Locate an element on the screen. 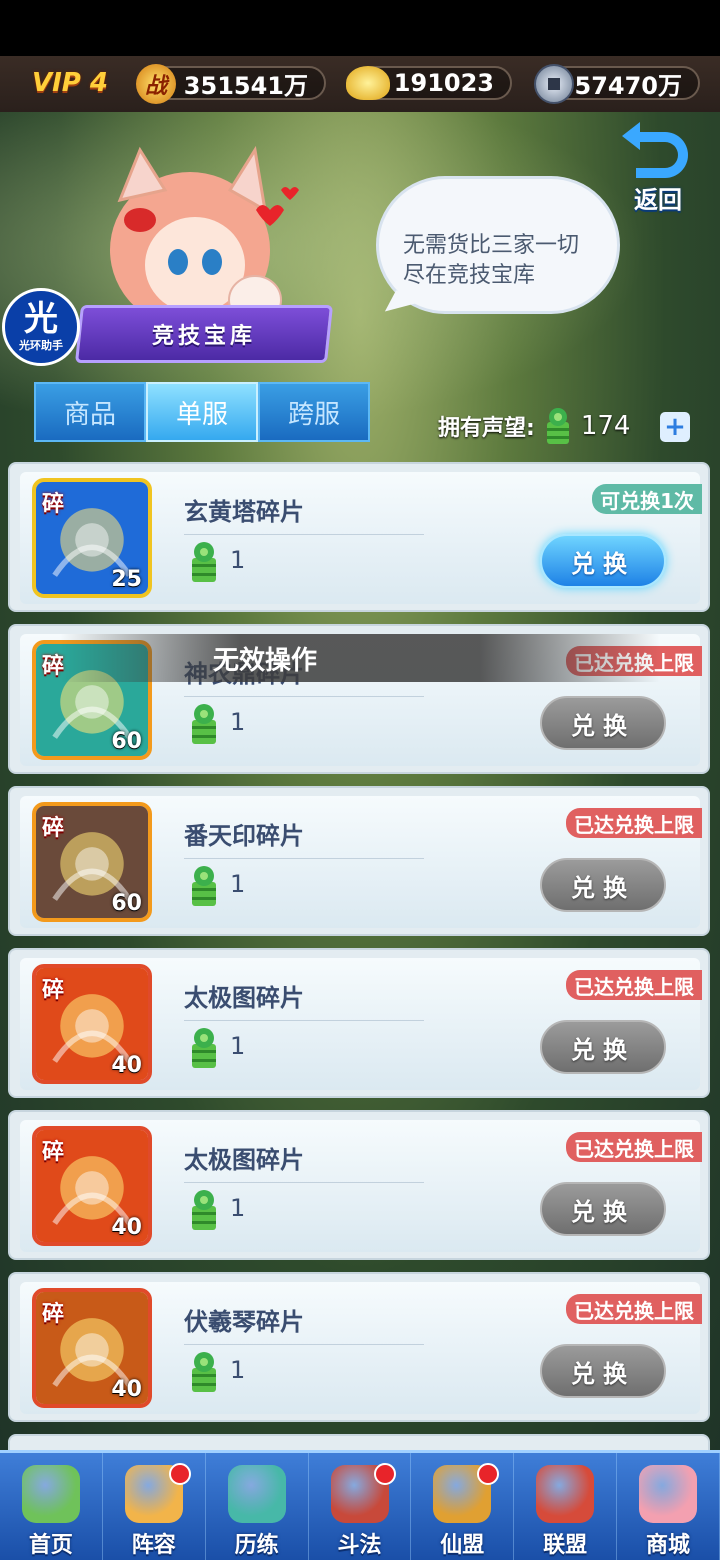  list-item: 碎 25 玄黄塔碎片 1 可兑换1次 兑换 is located at coordinates (359, 537).